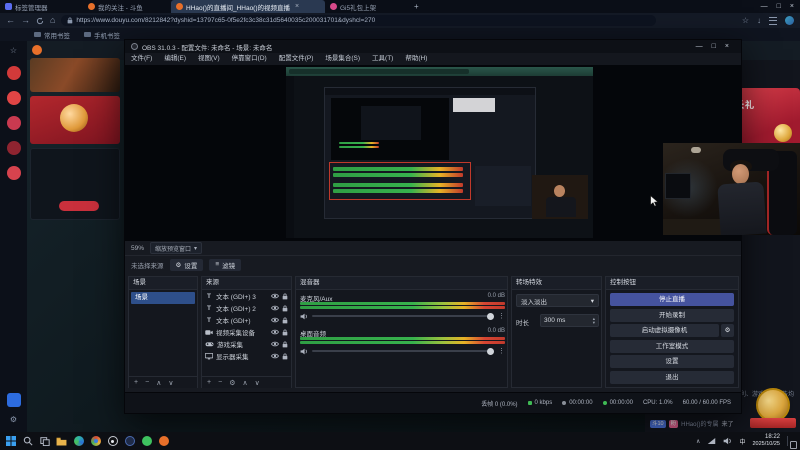  What do you see at coordinates (232, 383) in the screenshot?
I see `source-properties-icon: ⚙` at bounding box center [232, 383].